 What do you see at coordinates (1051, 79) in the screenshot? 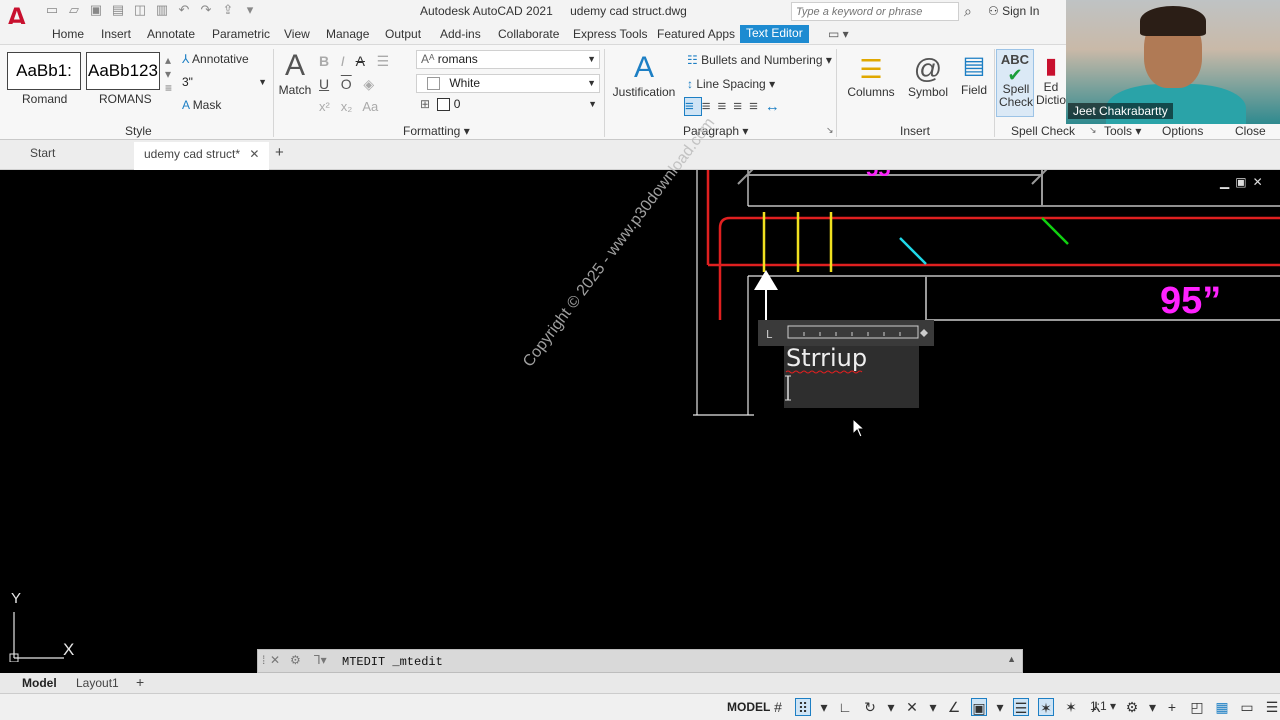
I see `edit-dictionaries-button: ▮ Ed Dictio` at bounding box center [1051, 79].